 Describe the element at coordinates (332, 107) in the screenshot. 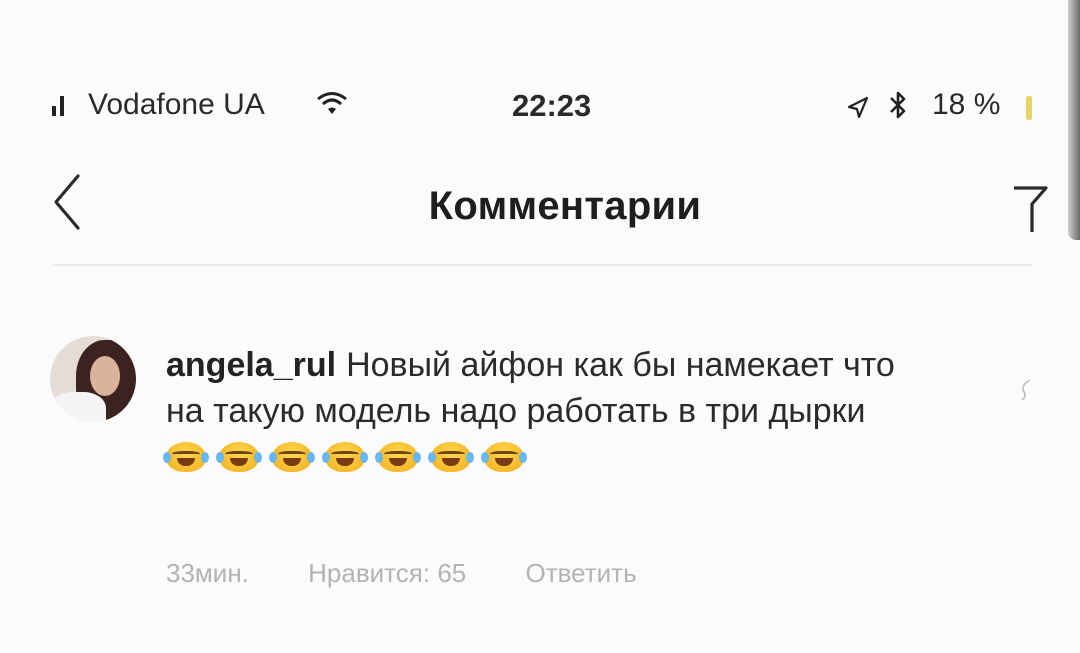

I see `wifi-icon` at that location.